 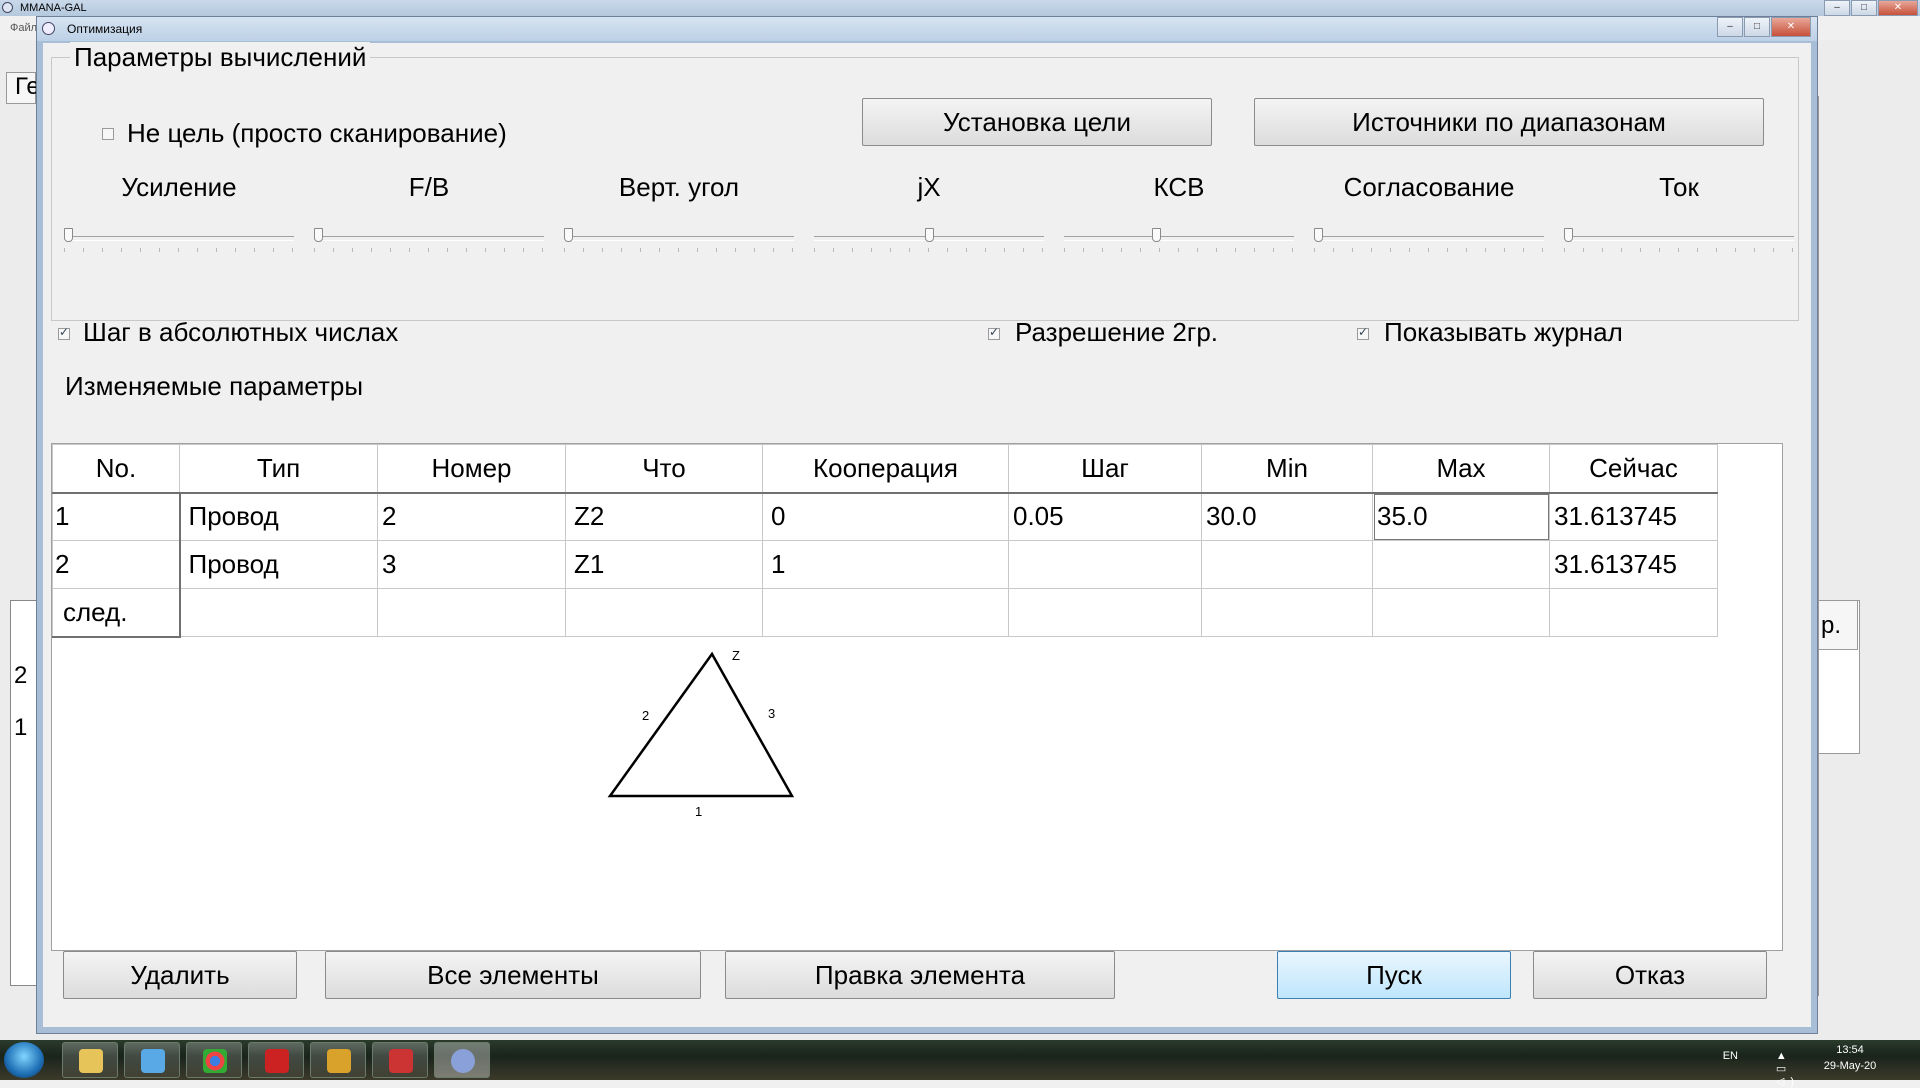 I want to click on cancel-button: Отказ, so click(x=1650, y=975).